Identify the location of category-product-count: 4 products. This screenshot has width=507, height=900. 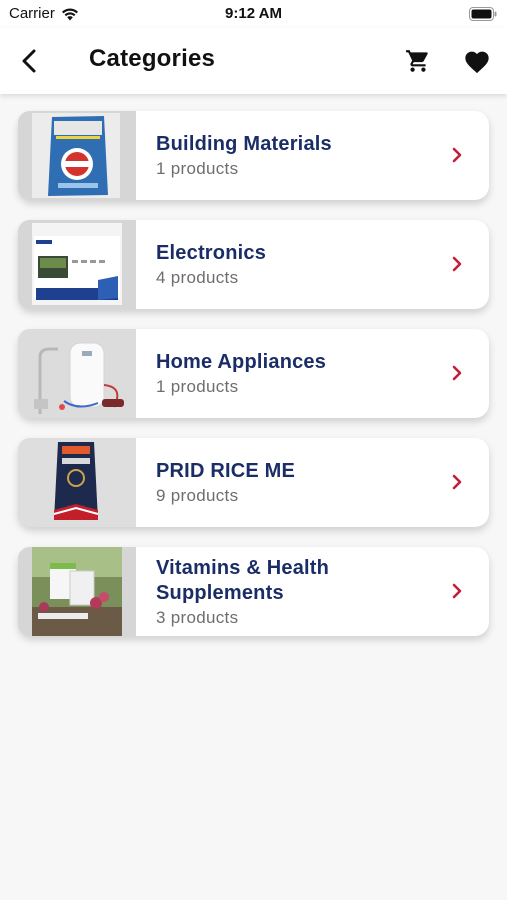
(197, 277).